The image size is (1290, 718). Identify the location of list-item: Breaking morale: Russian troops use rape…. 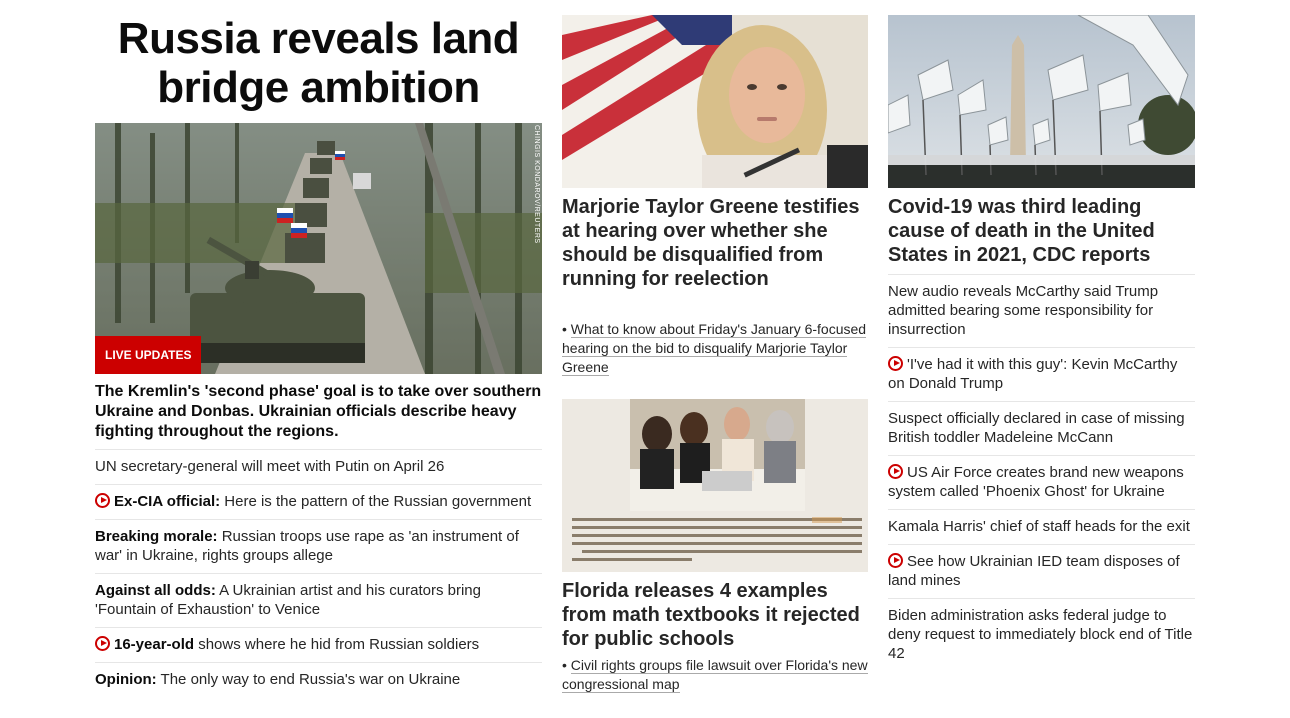
(318, 546).